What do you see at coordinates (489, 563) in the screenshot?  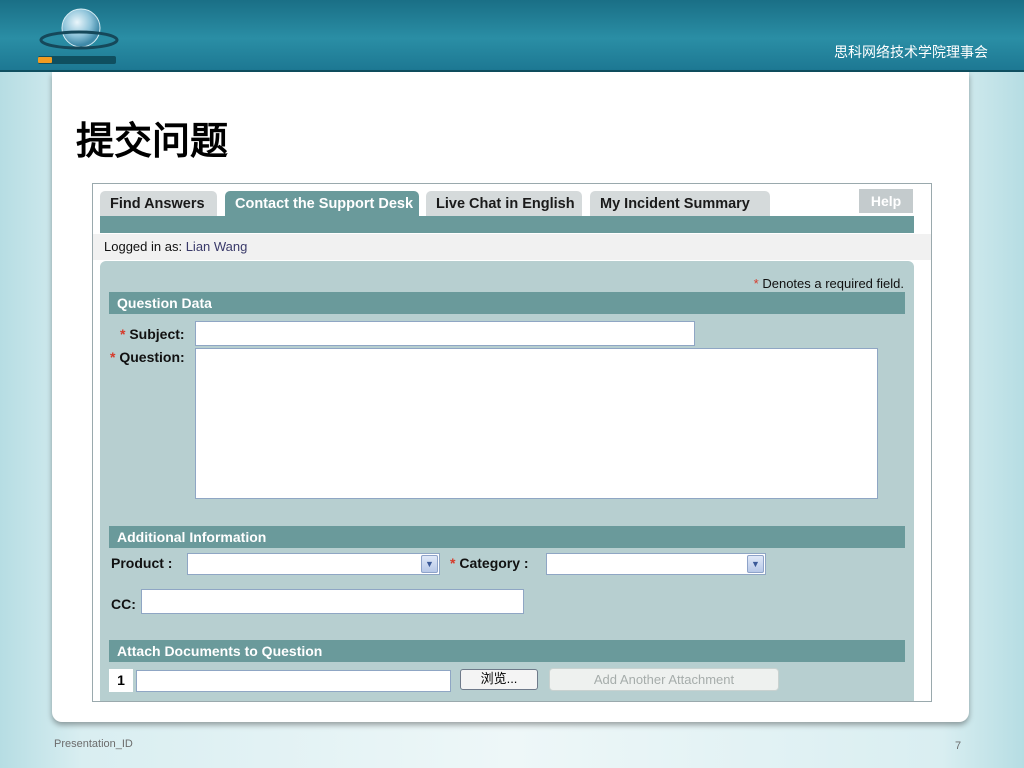 I see `category-label: * Category :` at bounding box center [489, 563].